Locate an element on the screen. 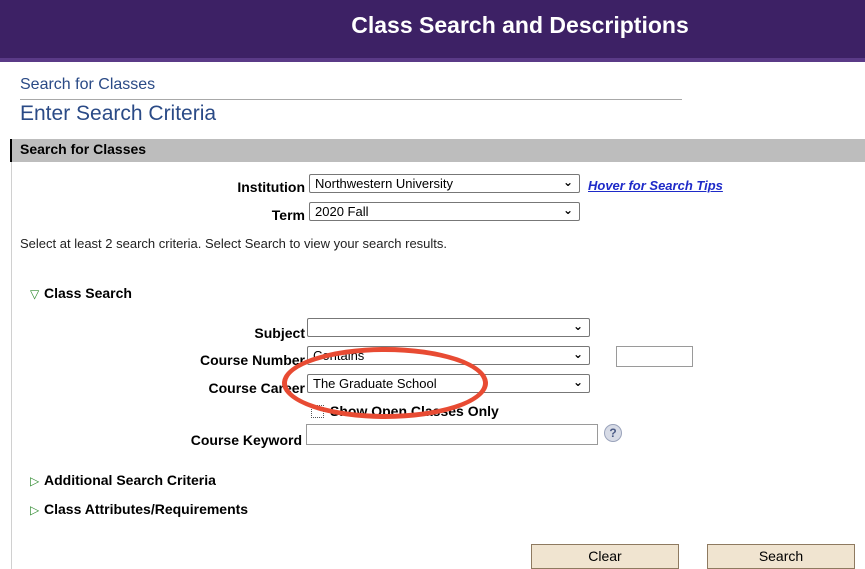  course-number-input is located at coordinates (654, 356).